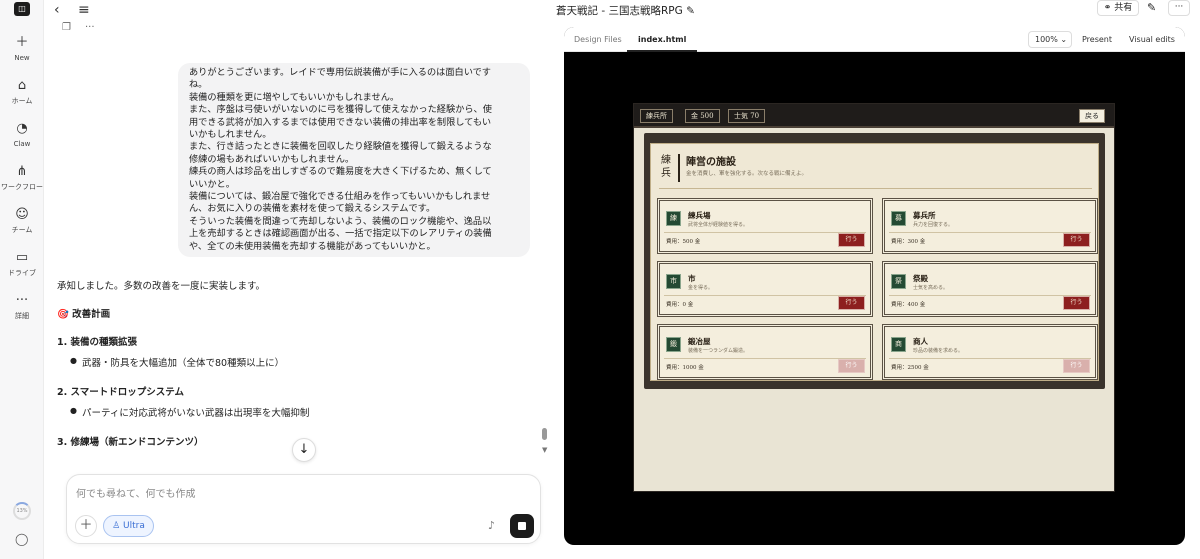 The width and height of the screenshot is (1200, 559). What do you see at coordinates (340, 172) in the screenshot?
I see `message-line: 練兵の商人は珍品を出しすぎるので難易度を大きく下げるため、無くして` at bounding box center [340, 172].